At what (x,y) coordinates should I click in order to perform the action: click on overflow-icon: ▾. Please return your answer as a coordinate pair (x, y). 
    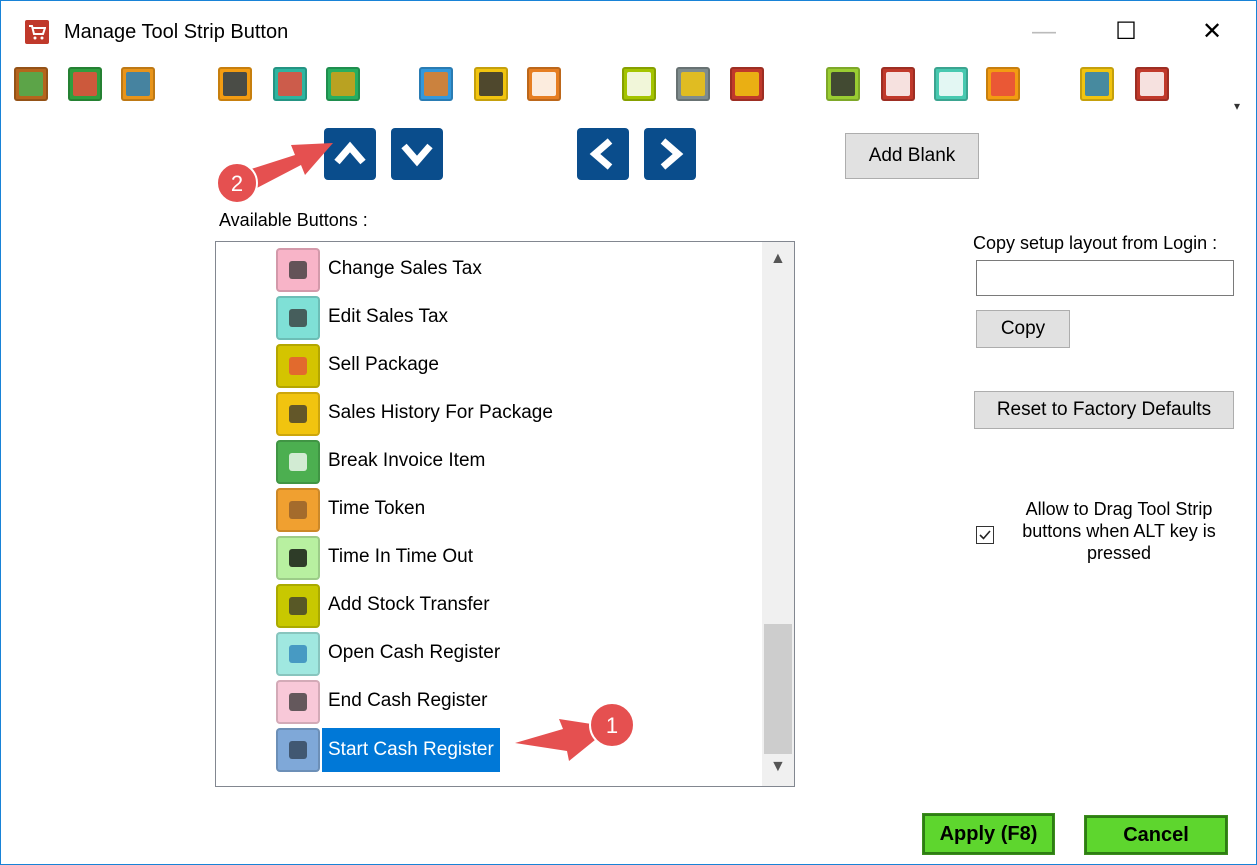
    Looking at the image, I should click on (1237, 106).